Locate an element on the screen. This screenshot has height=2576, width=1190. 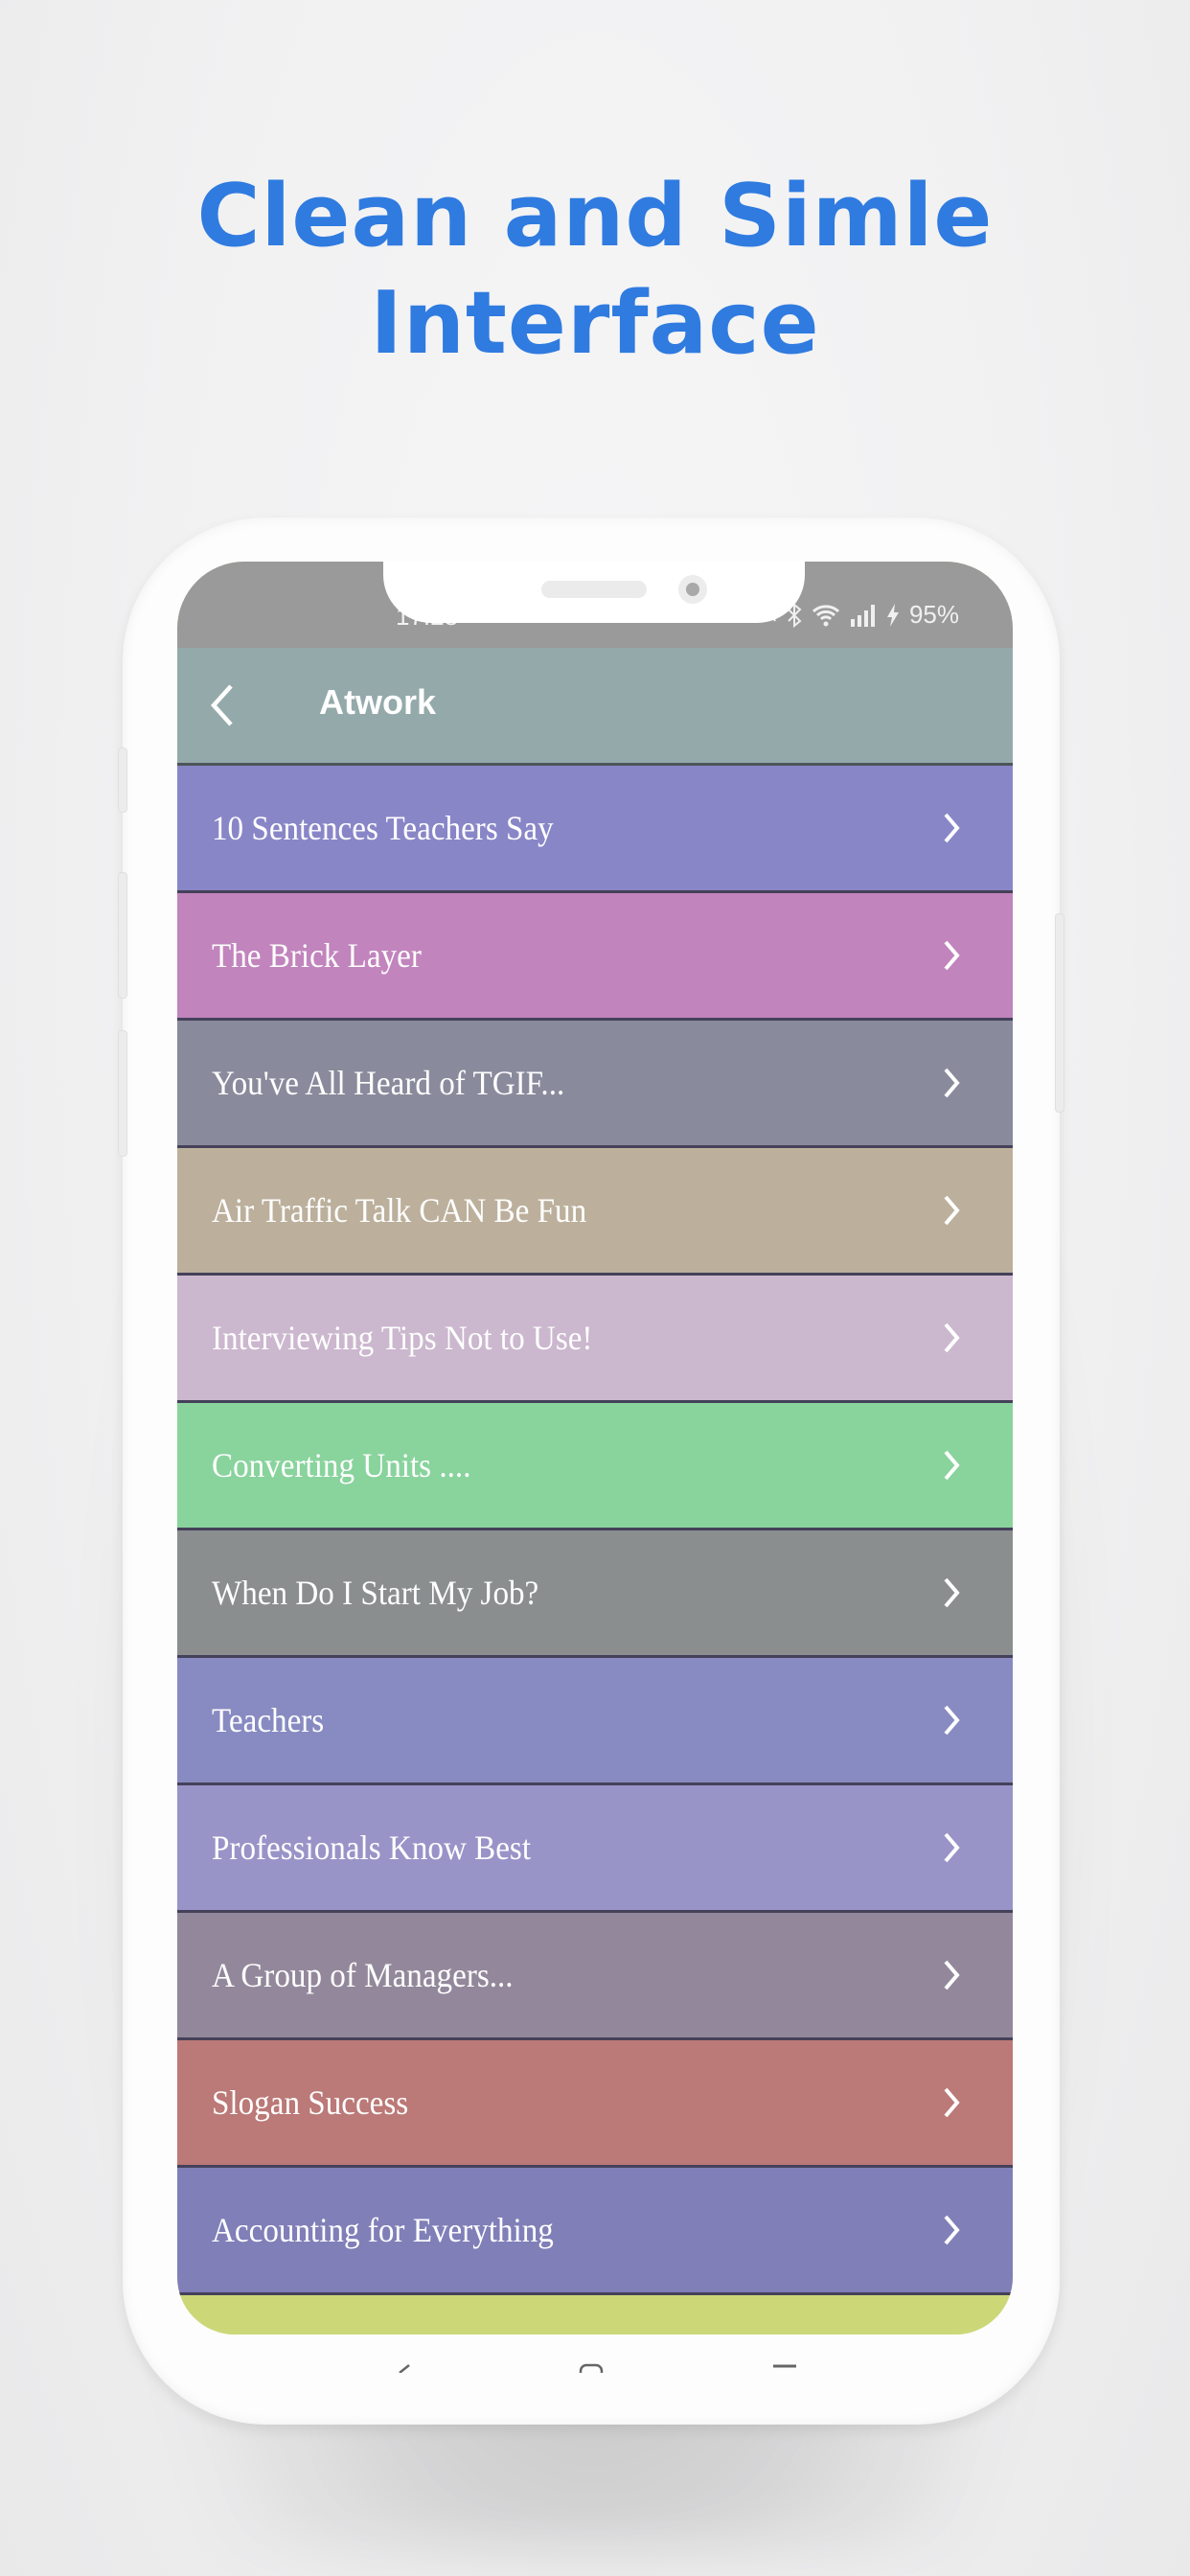
list-item: The Brick Layer is located at coordinates (595, 957).